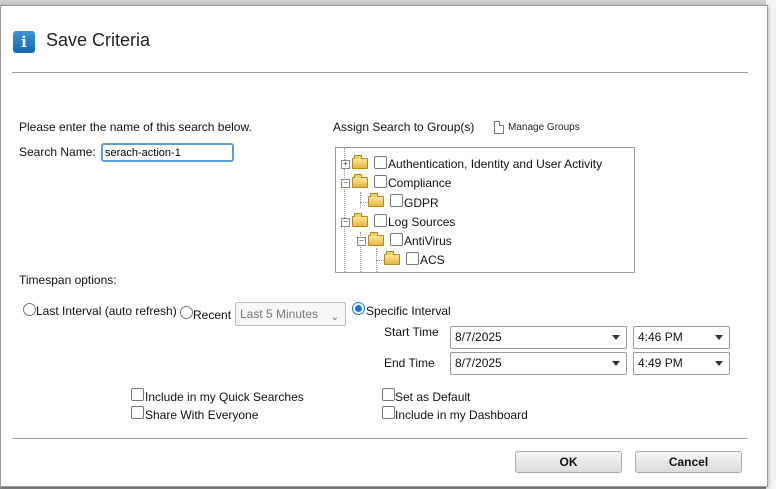  I want to click on dashboard-label: Include in my Dashboard, so click(461, 415).